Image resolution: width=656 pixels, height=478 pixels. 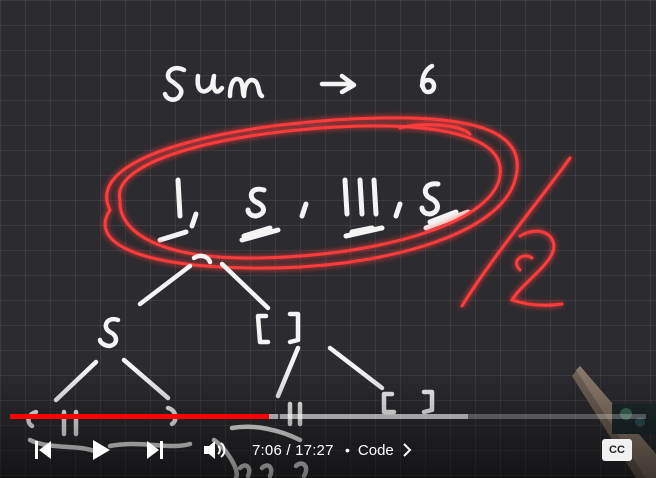 I want to click on chevron-right-icon, so click(x=407, y=450).